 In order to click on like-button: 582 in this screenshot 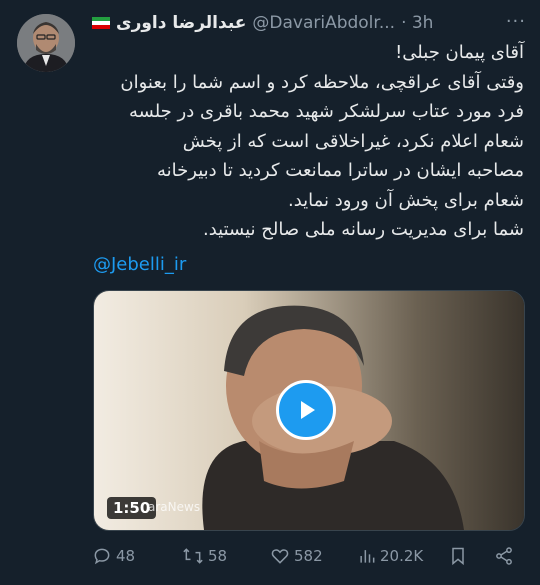, I will do `click(296, 556)`.